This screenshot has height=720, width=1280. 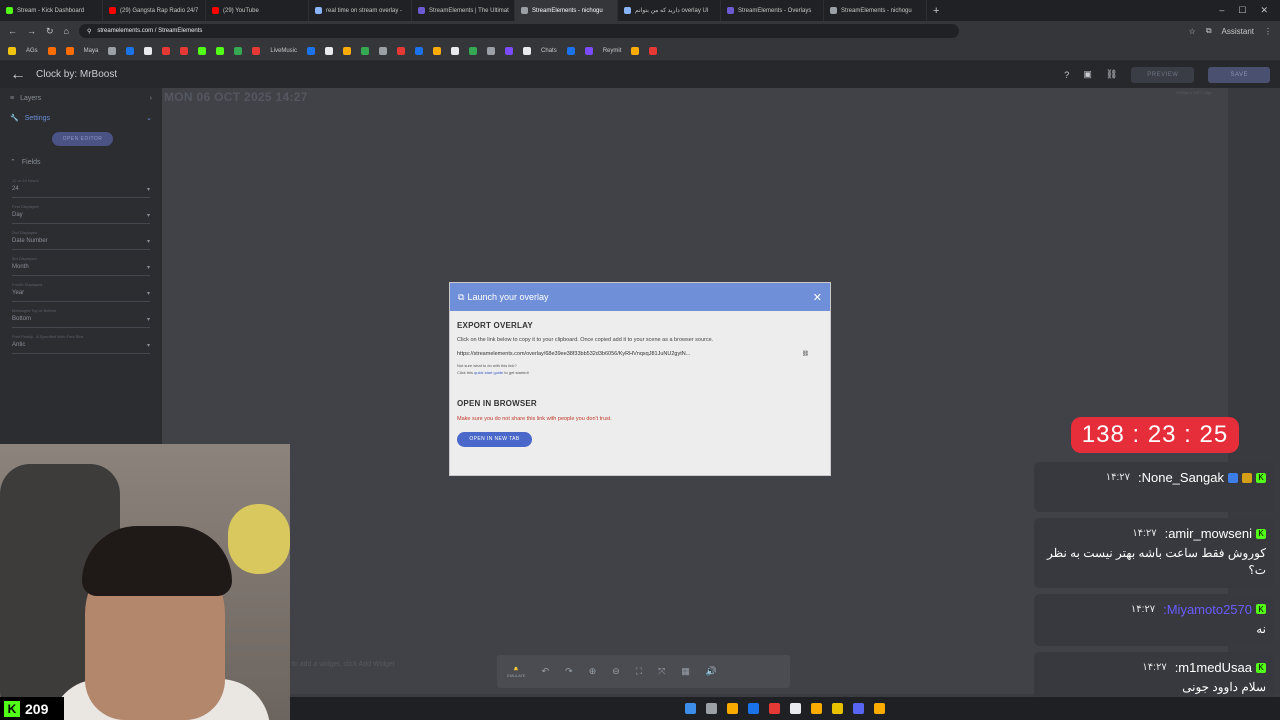 What do you see at coordinates (81, 294) in the screenshot?
I see `field-select: Year ▾` at bounding box center [81, 294].